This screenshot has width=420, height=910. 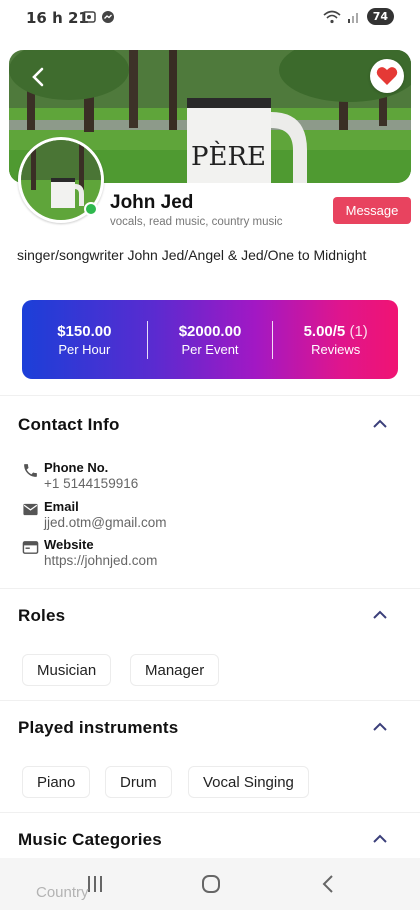 I want to click on instrument-chip: Drum, so click(x=138, y=782).